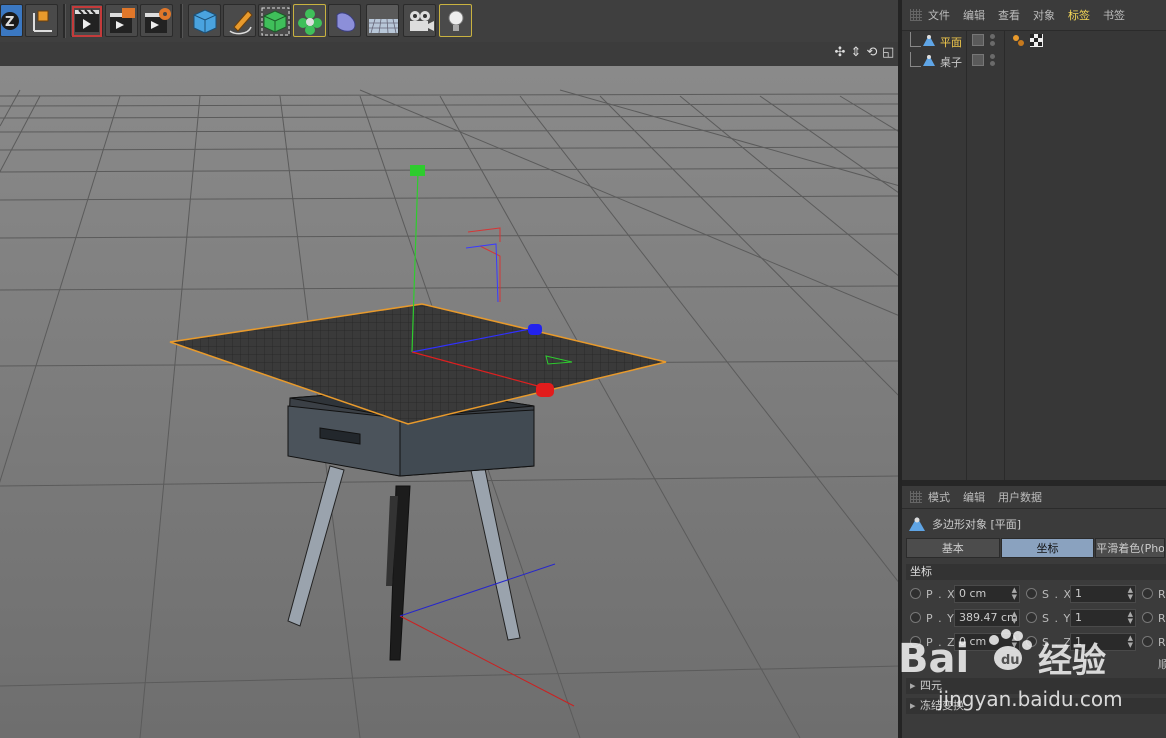 The height and width of the screenshot is (738, 1166). Describe the element at coordinates (309, 20) in the screenshot. I see `cloner-icon` at that location.